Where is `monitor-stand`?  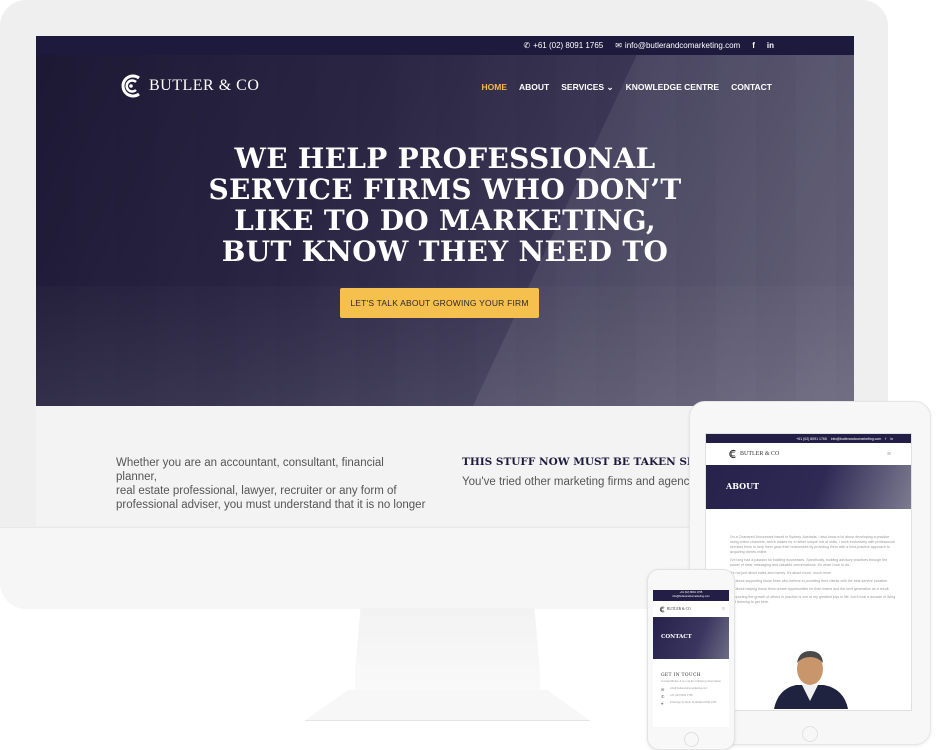 monitor-stand is located at coordinates (447, 652).